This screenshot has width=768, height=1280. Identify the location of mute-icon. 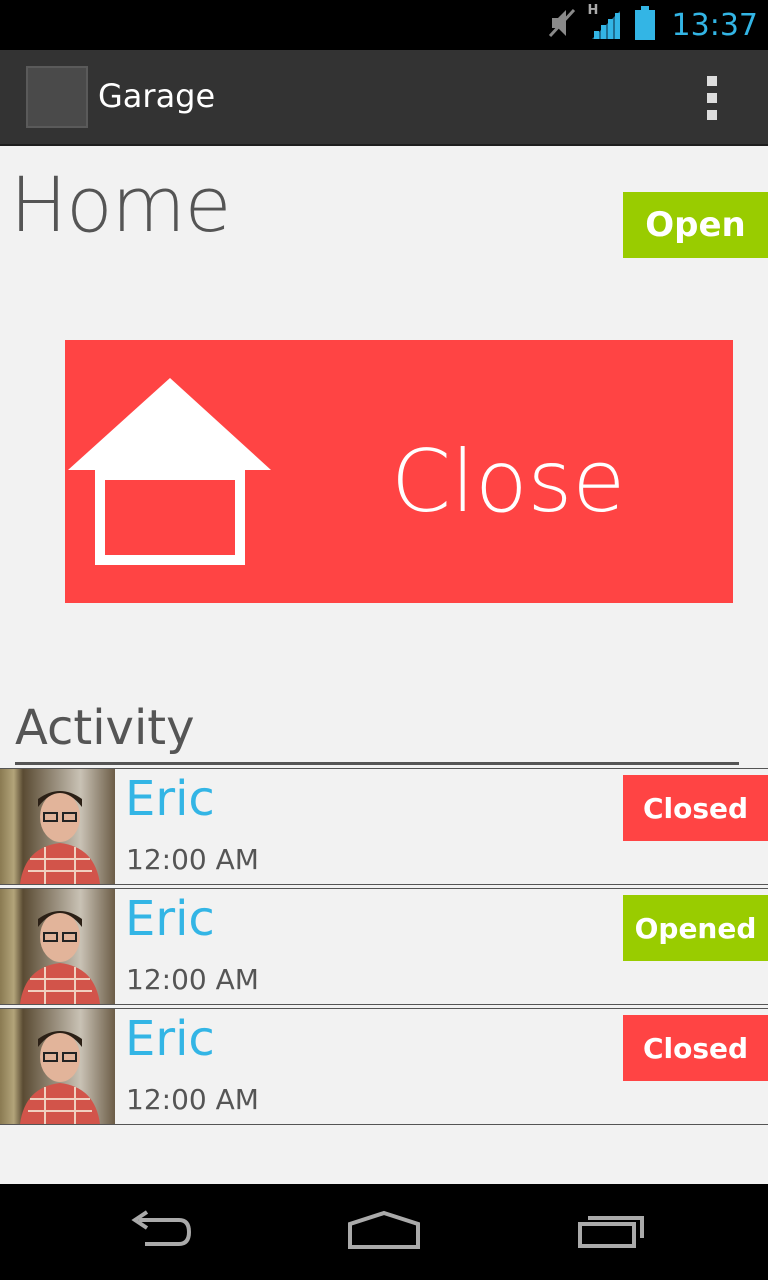
(563, 25).